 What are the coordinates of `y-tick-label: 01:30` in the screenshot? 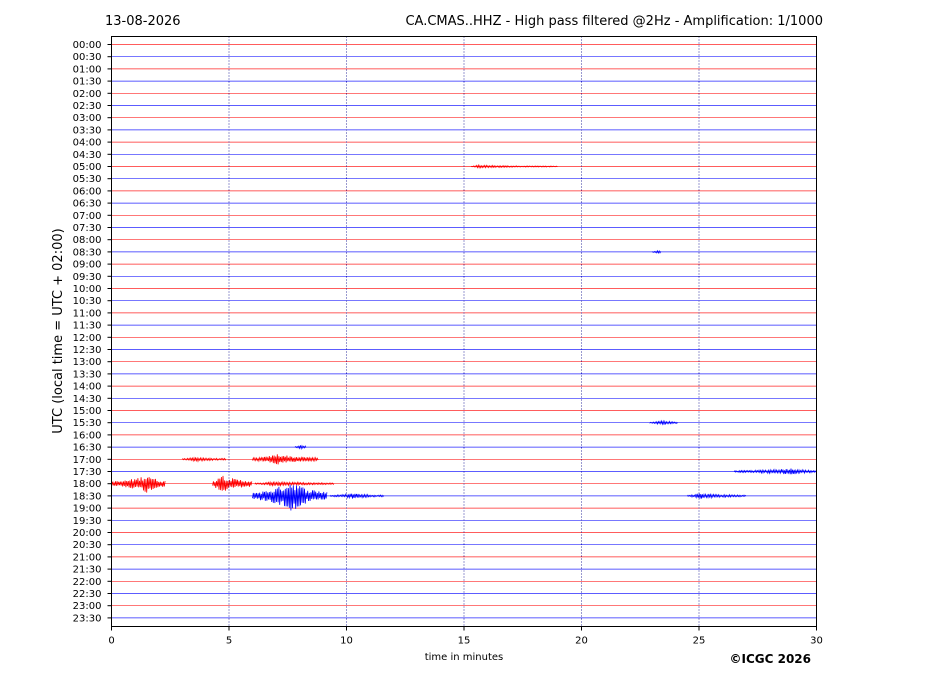 It's located at (87, 82).